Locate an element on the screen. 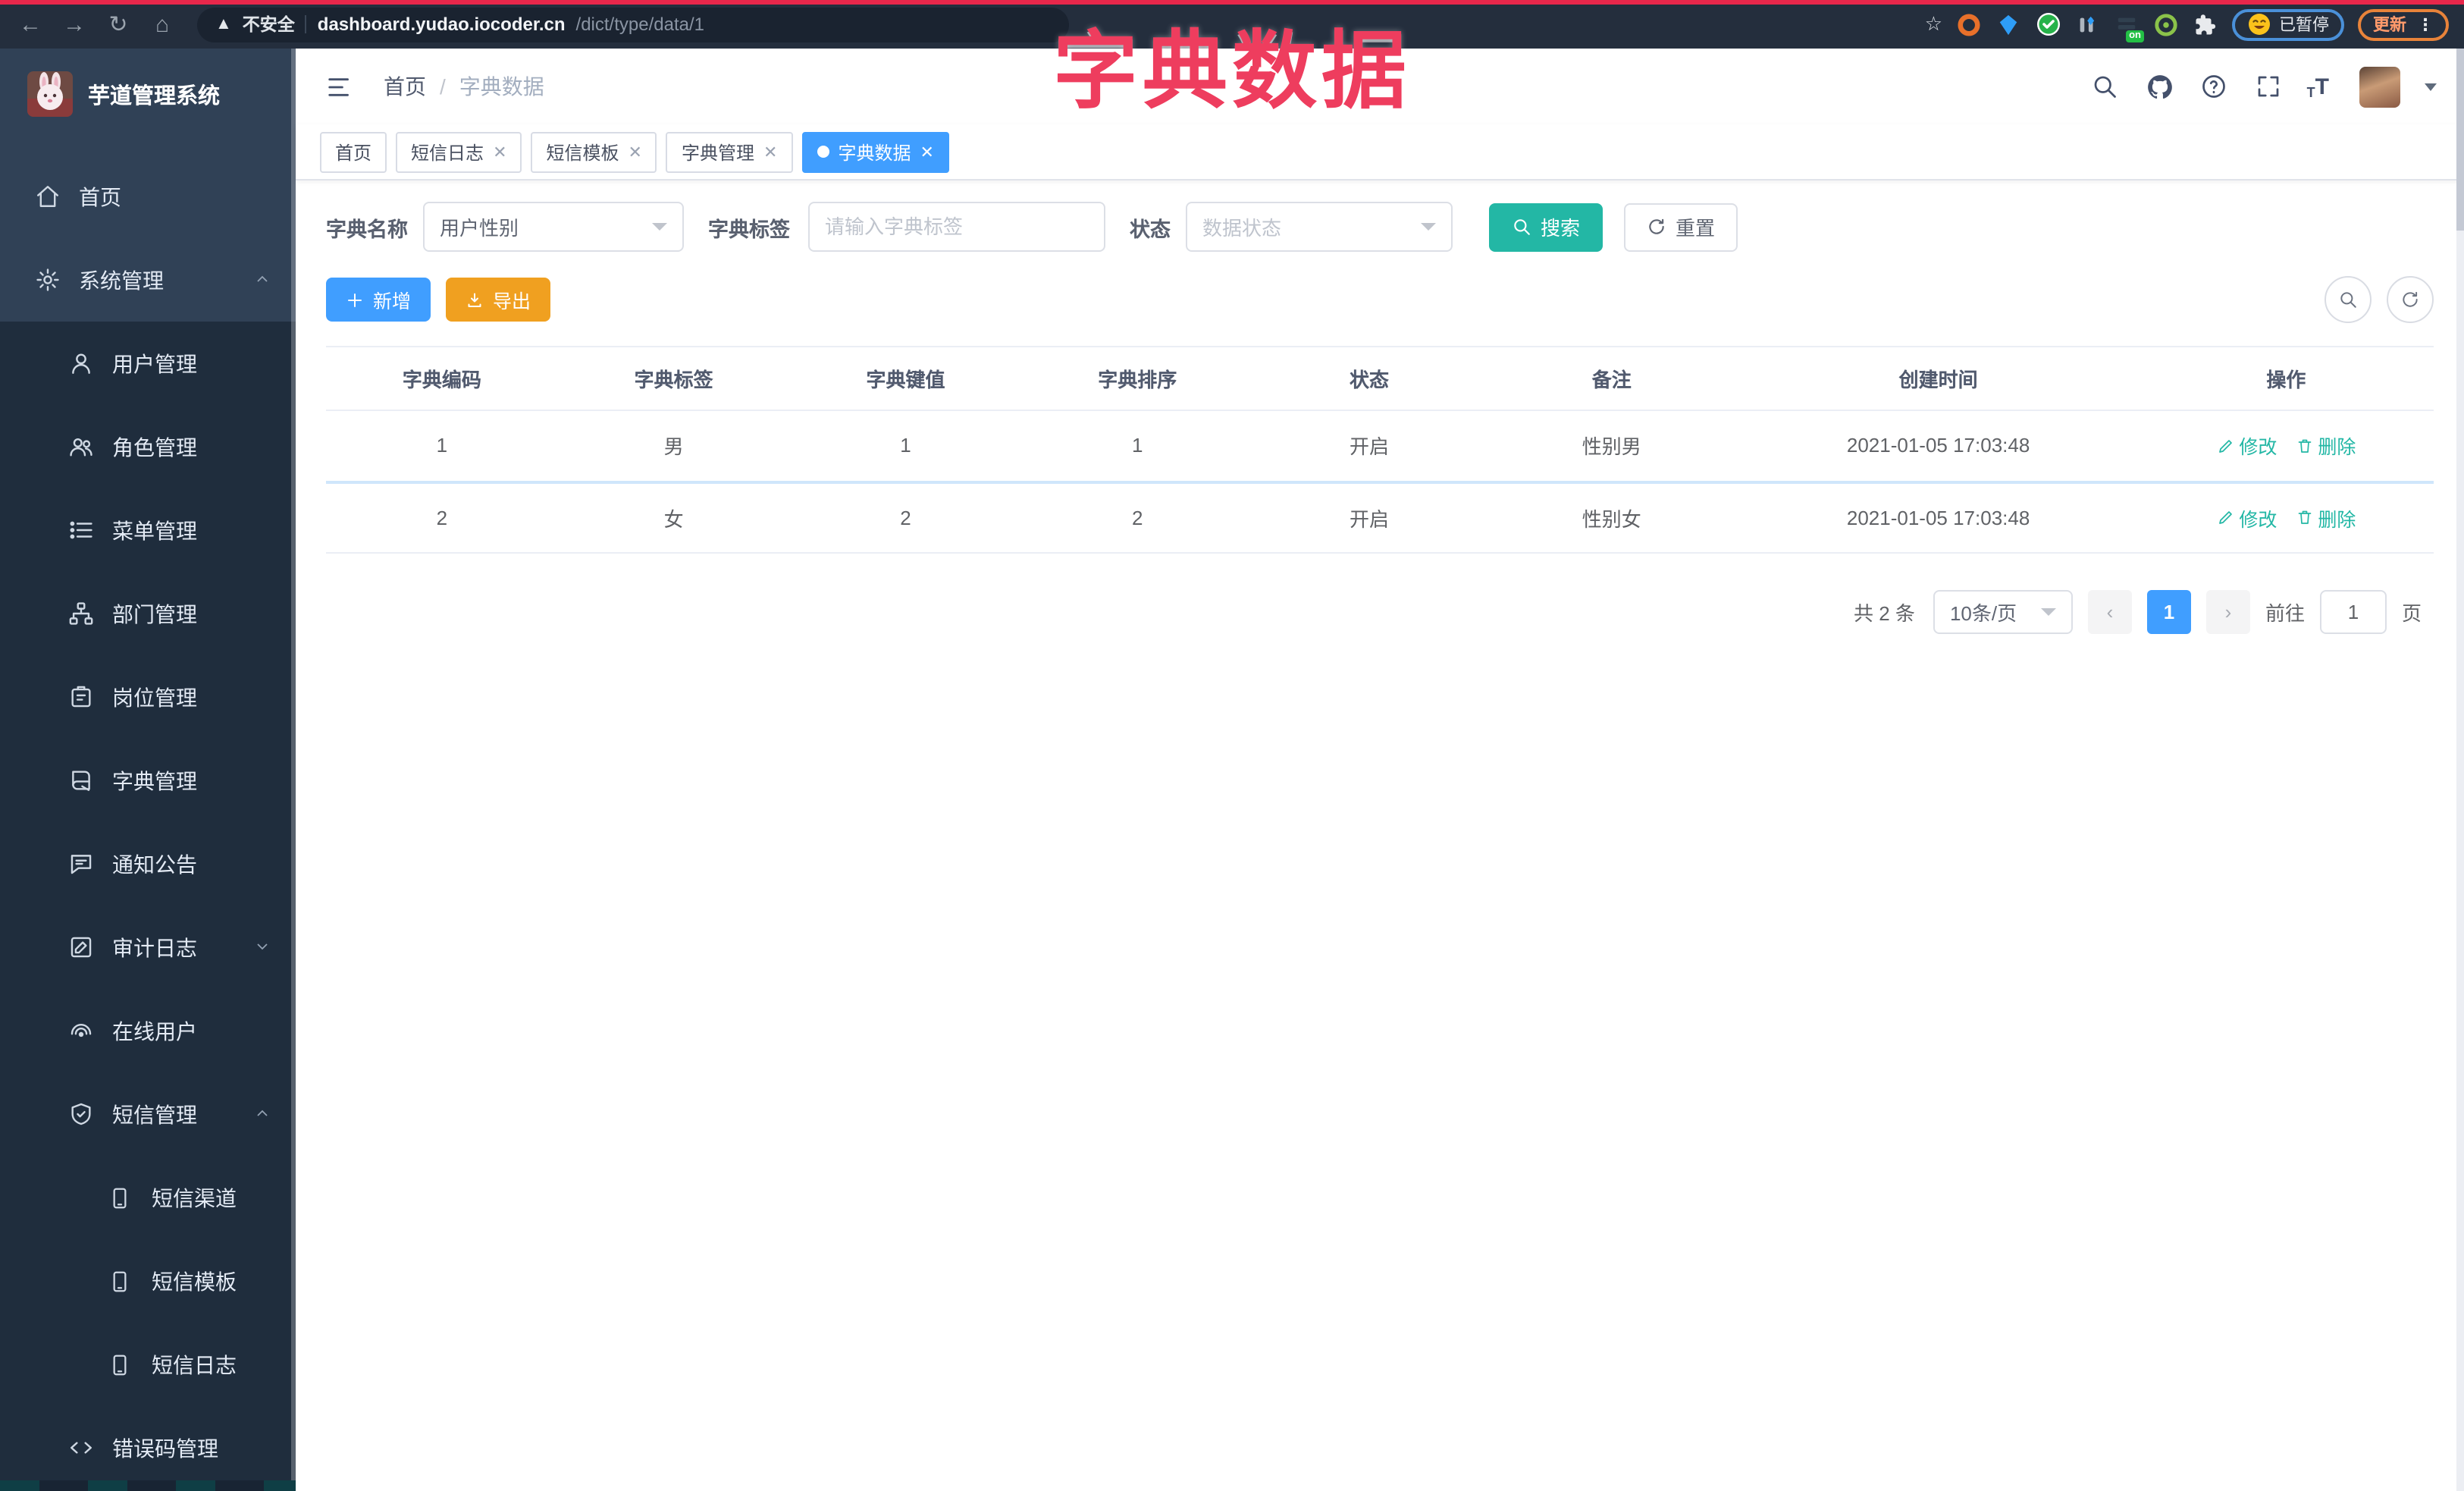  tab-dict-manage: 字典管理 ✕ is located at coordinates (730, 151).